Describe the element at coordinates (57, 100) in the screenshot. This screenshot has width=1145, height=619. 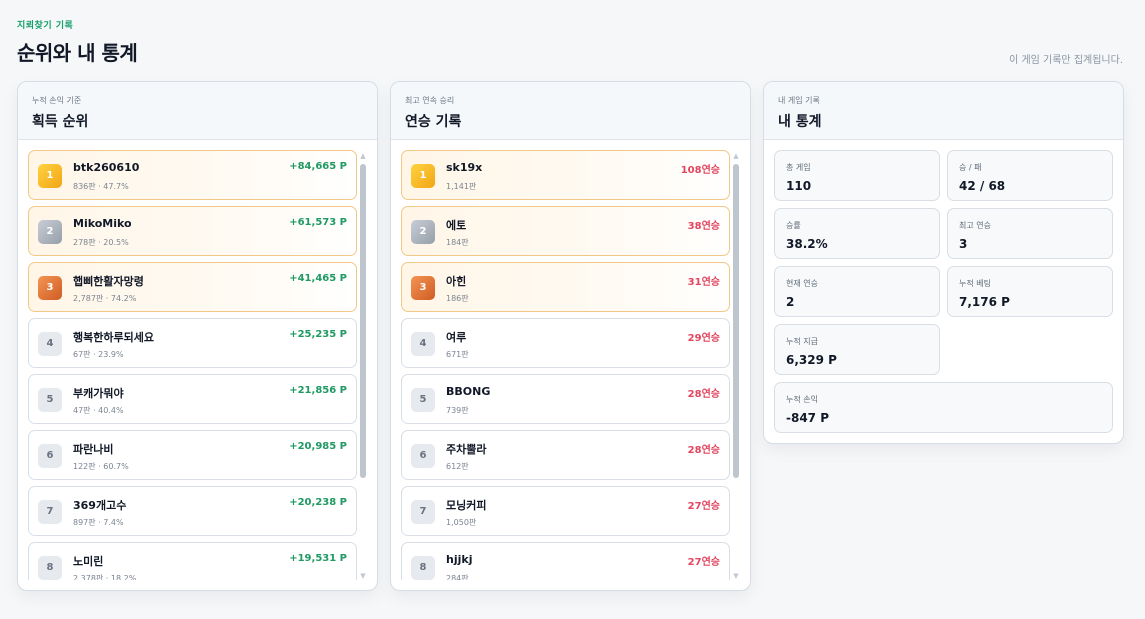
I see `ranking-panel-subtitle: 누적 손익 기준` at that location.